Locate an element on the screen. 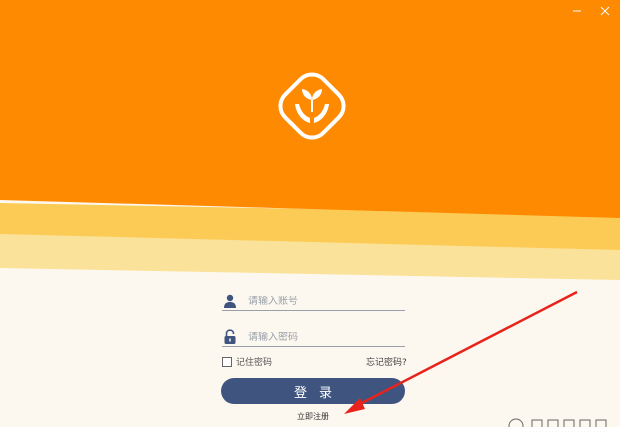 The width and height of the screenshot is (620, 427). hands-sprout-logo is located at coordinates (312, 106).